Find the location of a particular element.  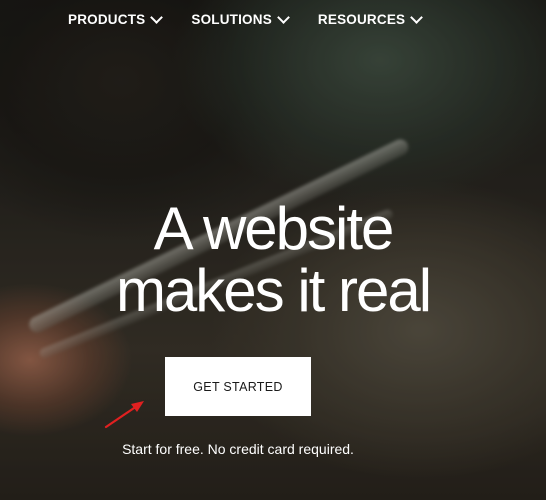

nav-item-label: RESOURCES is located at coordinates (361, 19).